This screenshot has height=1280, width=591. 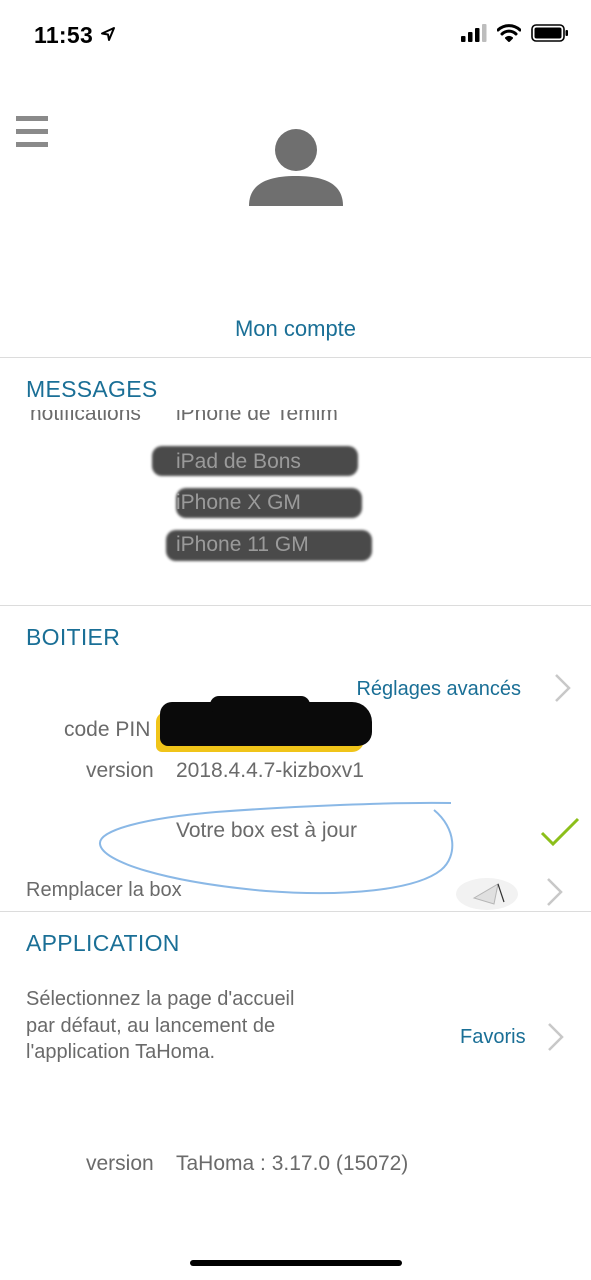 I want to click on wifi-icon, so click(x=509, y=33).